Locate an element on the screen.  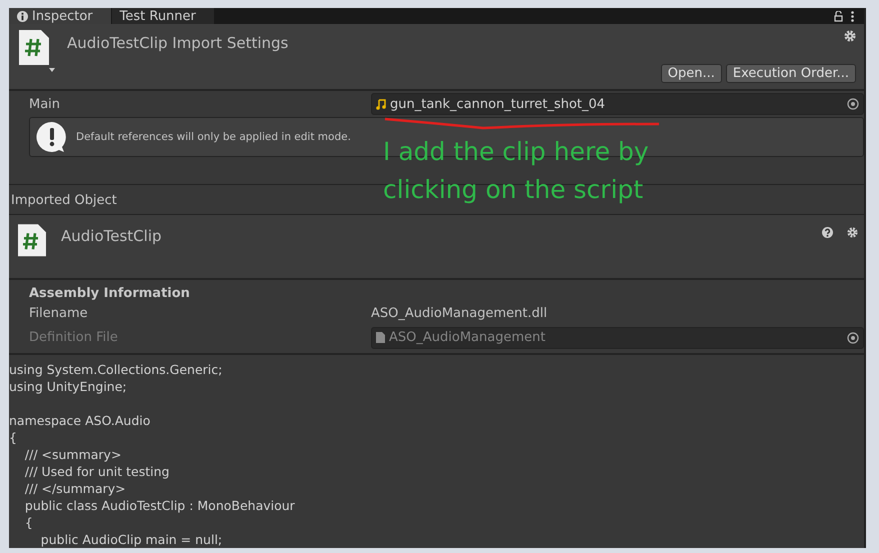
field-label: Definition File is located at coordinates (74, 338).